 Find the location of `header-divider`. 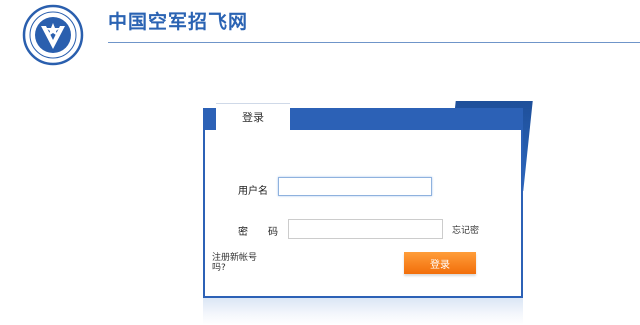

header-divider is located at coordinates (374, 42).